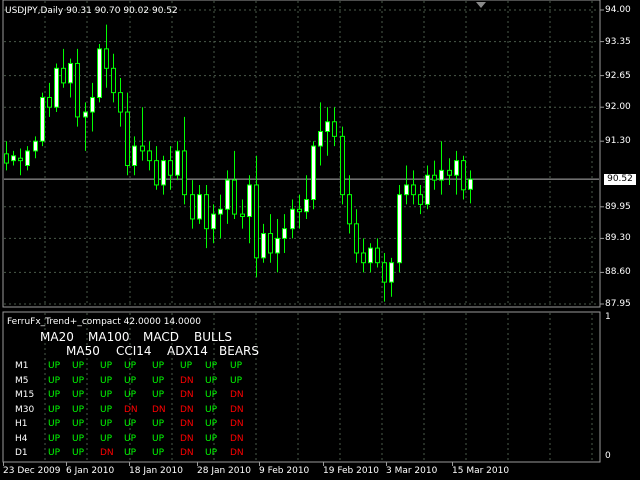  Describe the element at coordinates (351, 471) in the screenshot. I see `time-axis-label: 19 Feb 2010` at that location.